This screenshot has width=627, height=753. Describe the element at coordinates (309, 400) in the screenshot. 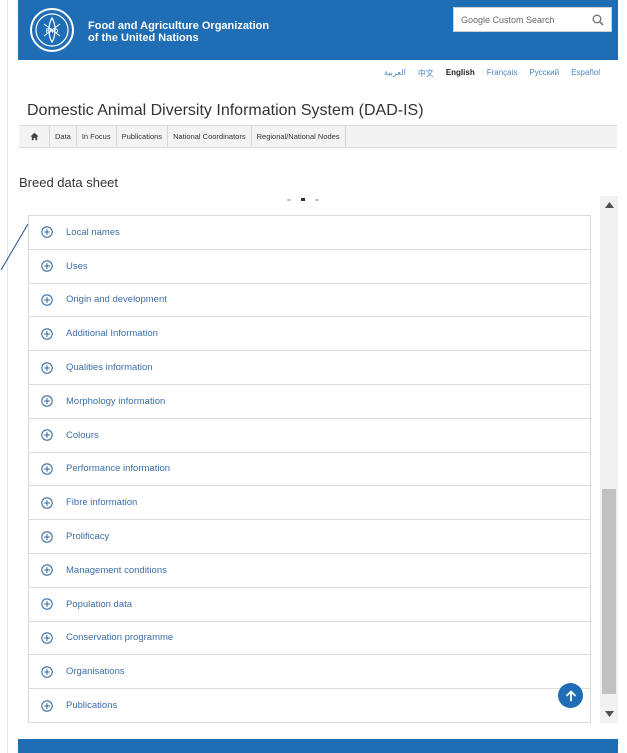

I see `accordion-item: Morphology information` at that location.